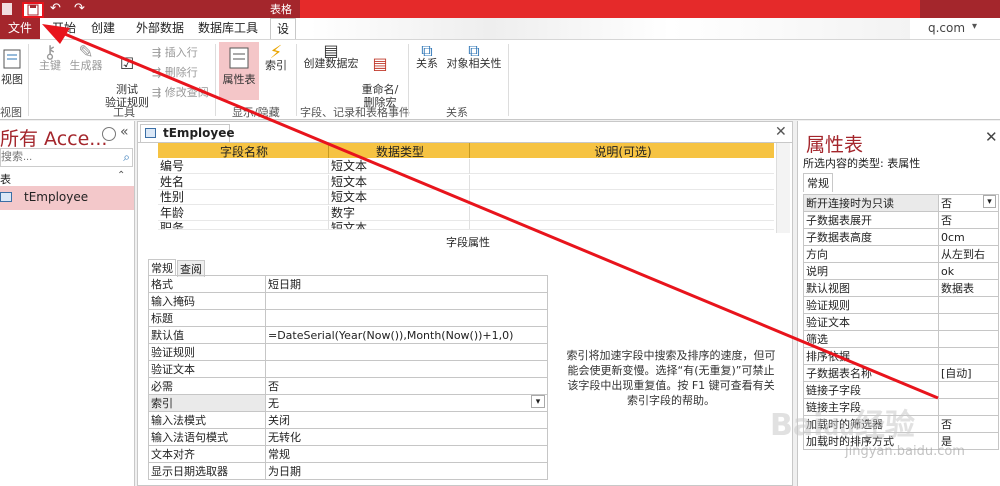 This screenshot has height=486, width=1000. Describe the element at coordinates (64, 28) in the screenshot. I see `tab-home: 开始` at that location.